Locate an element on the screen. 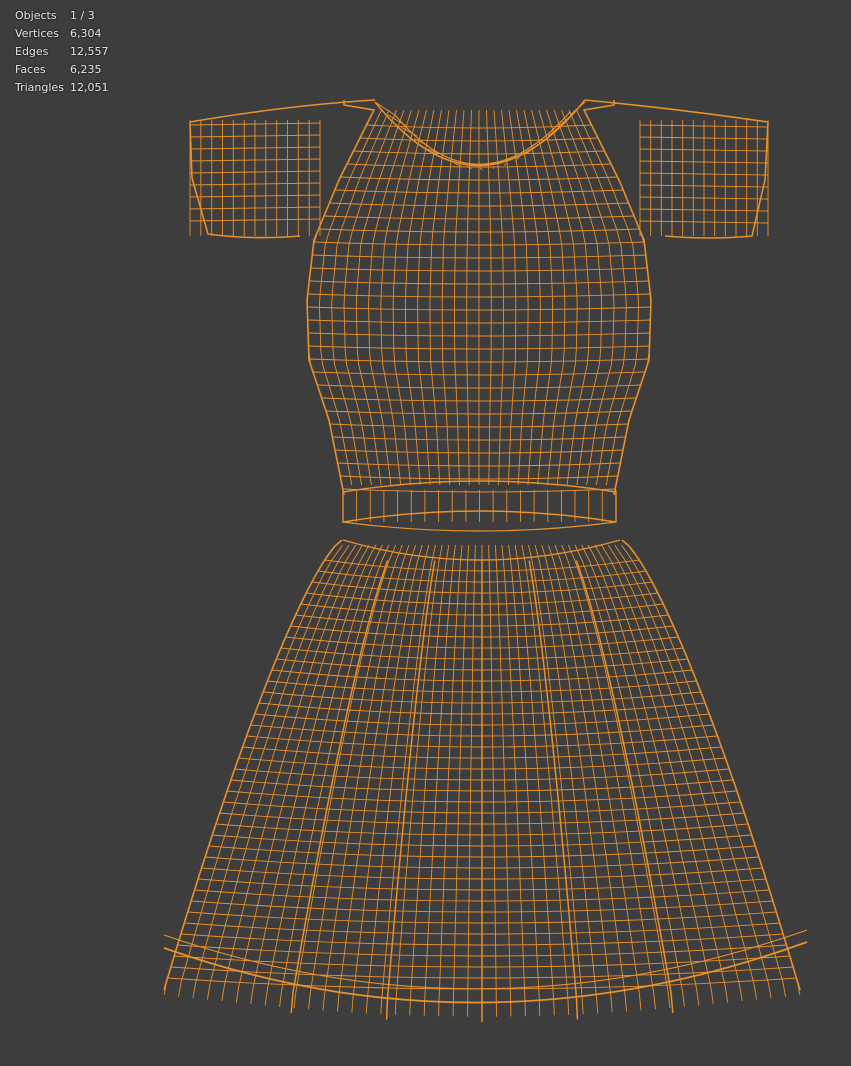  stat-row-faces: Faces 6,235 is located at coordinates (62, 70).